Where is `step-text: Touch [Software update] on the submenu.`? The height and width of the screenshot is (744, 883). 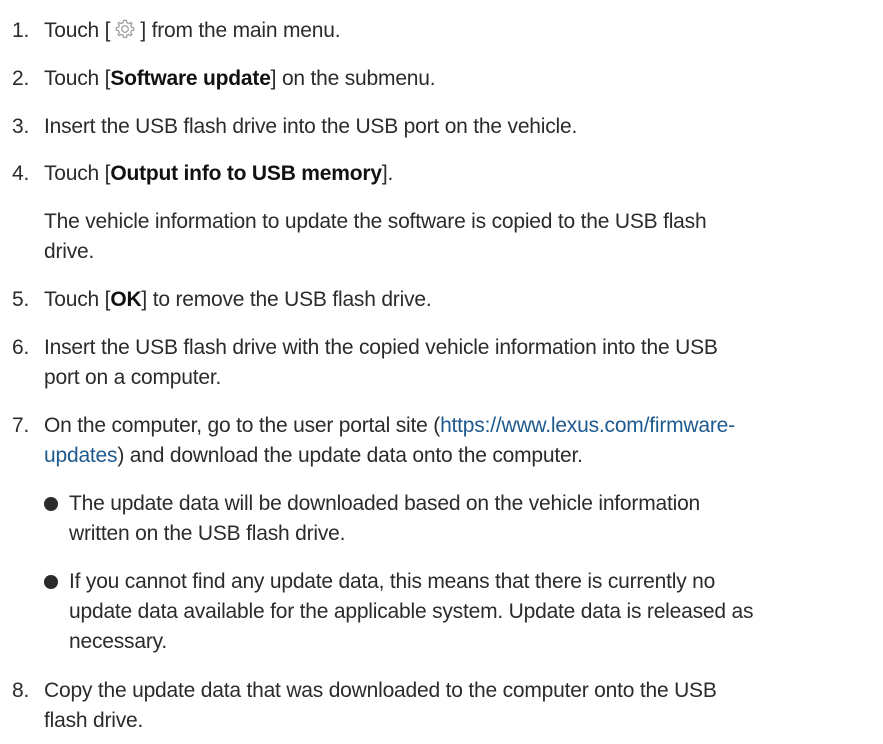 step-text: Touch [Software update] on the submenu. is located at coordinates (454, 79).